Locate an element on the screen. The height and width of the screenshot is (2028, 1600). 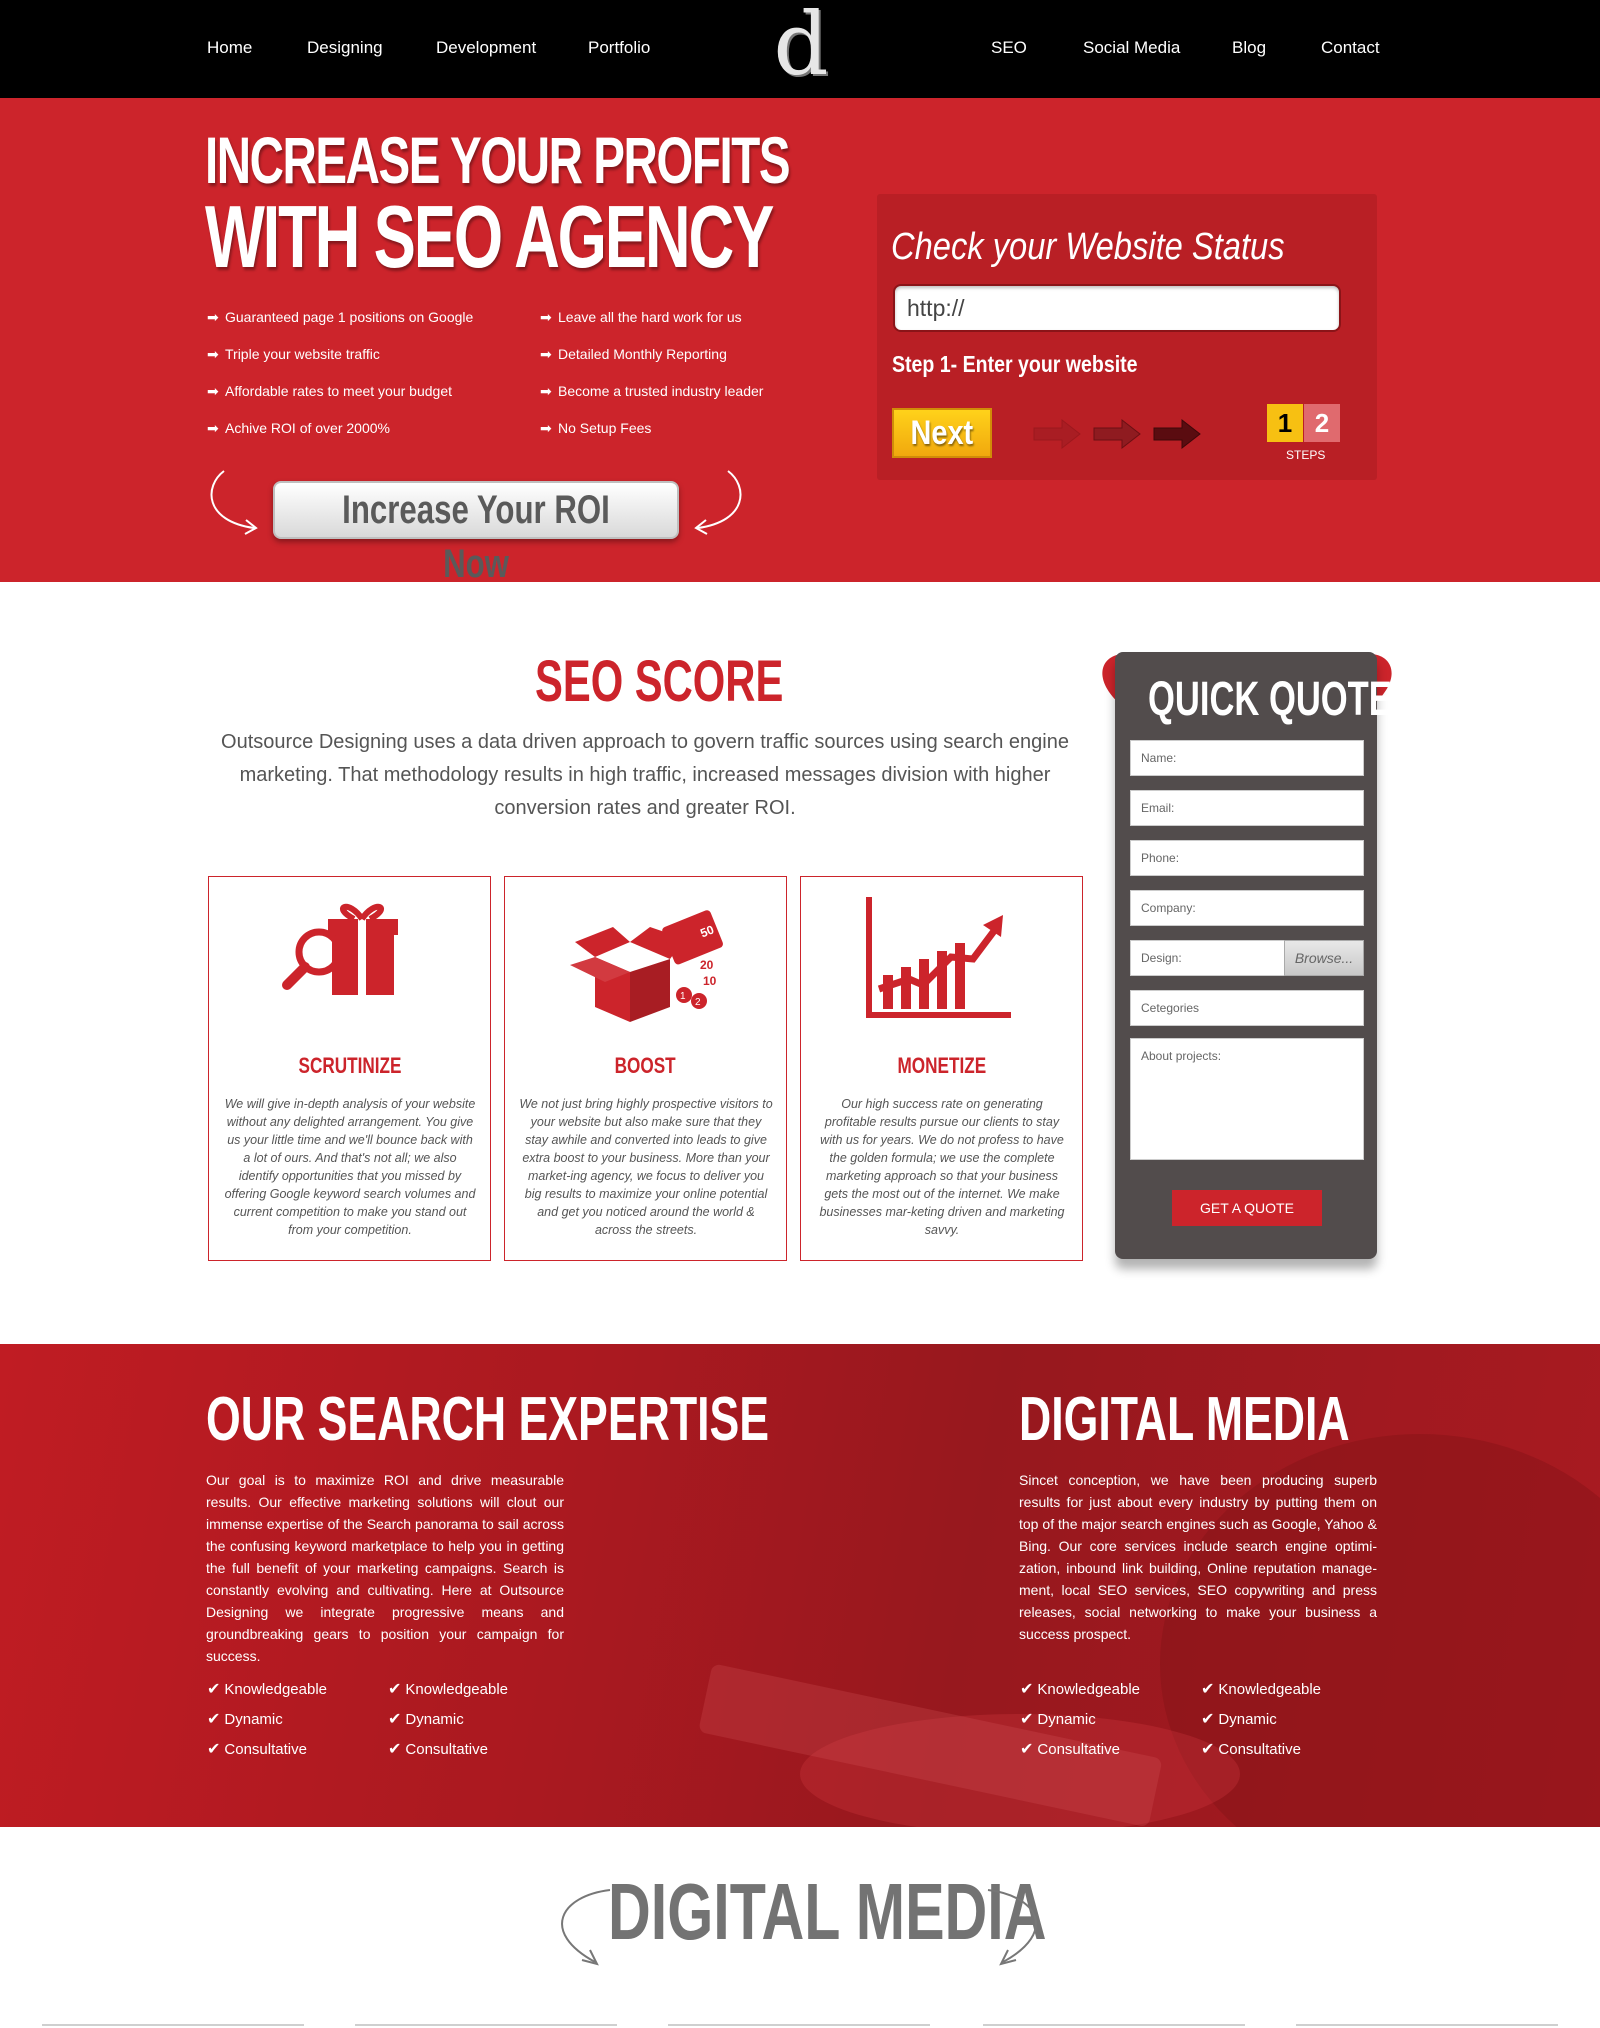
feature-item: ➡ Guaranteed page 1 positions on Google is located at coordinates (340, 317).